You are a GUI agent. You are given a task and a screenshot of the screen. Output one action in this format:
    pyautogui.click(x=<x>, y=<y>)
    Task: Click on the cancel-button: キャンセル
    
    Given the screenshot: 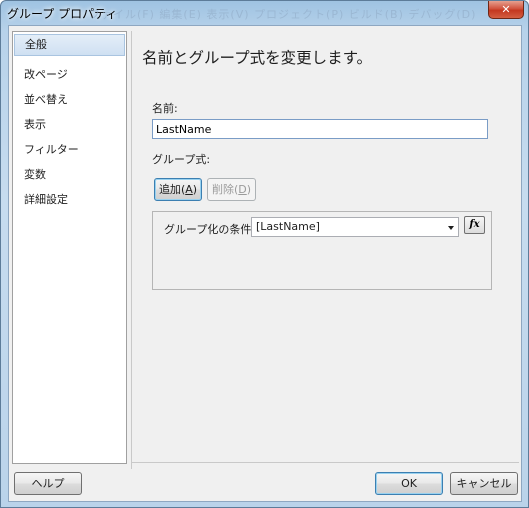 What is the action you would take?
    pyautogui.click(x=484, y=483)
    